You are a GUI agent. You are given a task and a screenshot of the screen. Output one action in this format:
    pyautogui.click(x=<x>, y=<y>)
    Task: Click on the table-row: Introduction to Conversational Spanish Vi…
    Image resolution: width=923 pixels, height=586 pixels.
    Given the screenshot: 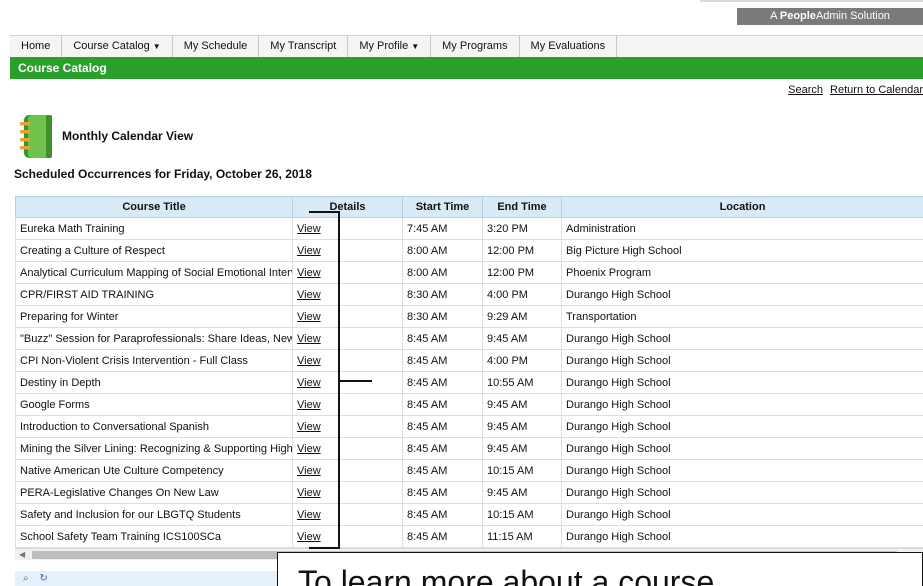 What is the action you would take?
    pyautogui.click(x=469, y=426)
    